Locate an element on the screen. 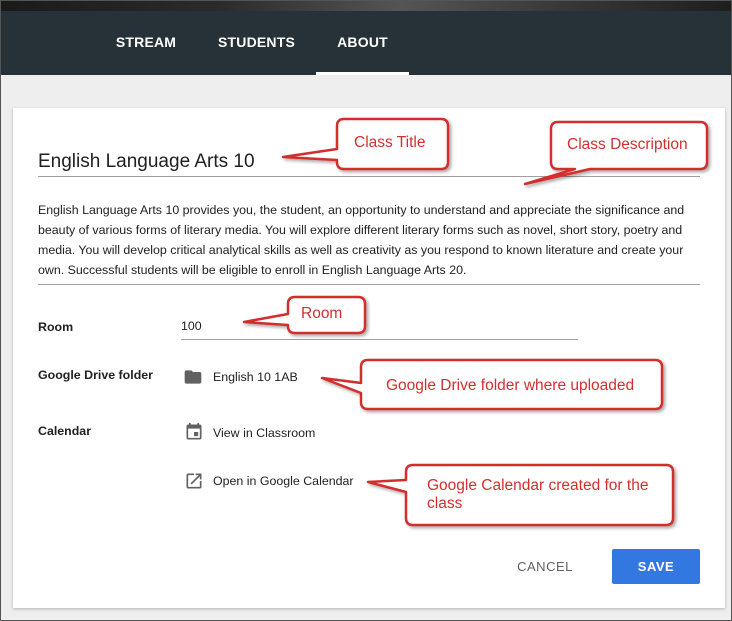 This screenshot has height=621, width=732. calendar-annotation: Google Calendar created for the class is located at coordinates (538, 494).